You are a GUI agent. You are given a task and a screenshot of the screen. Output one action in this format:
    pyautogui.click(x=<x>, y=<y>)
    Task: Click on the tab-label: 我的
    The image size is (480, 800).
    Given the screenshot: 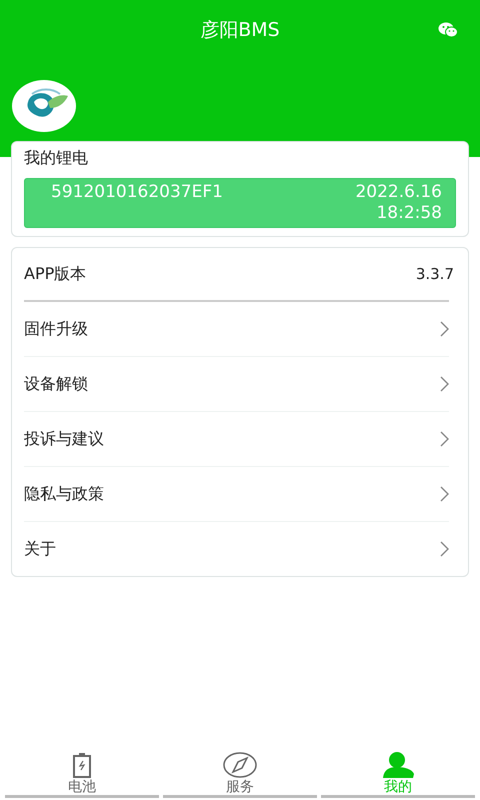 What is the action you would take?
    pyautogui.click(x=398, y=787)
    